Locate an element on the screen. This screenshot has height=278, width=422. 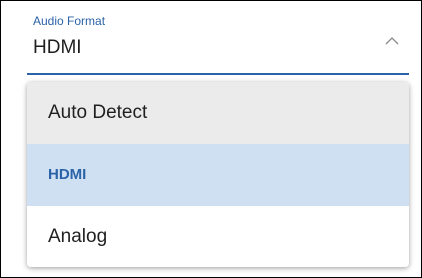
option-label: Analog is located at coordinates (78, 236).